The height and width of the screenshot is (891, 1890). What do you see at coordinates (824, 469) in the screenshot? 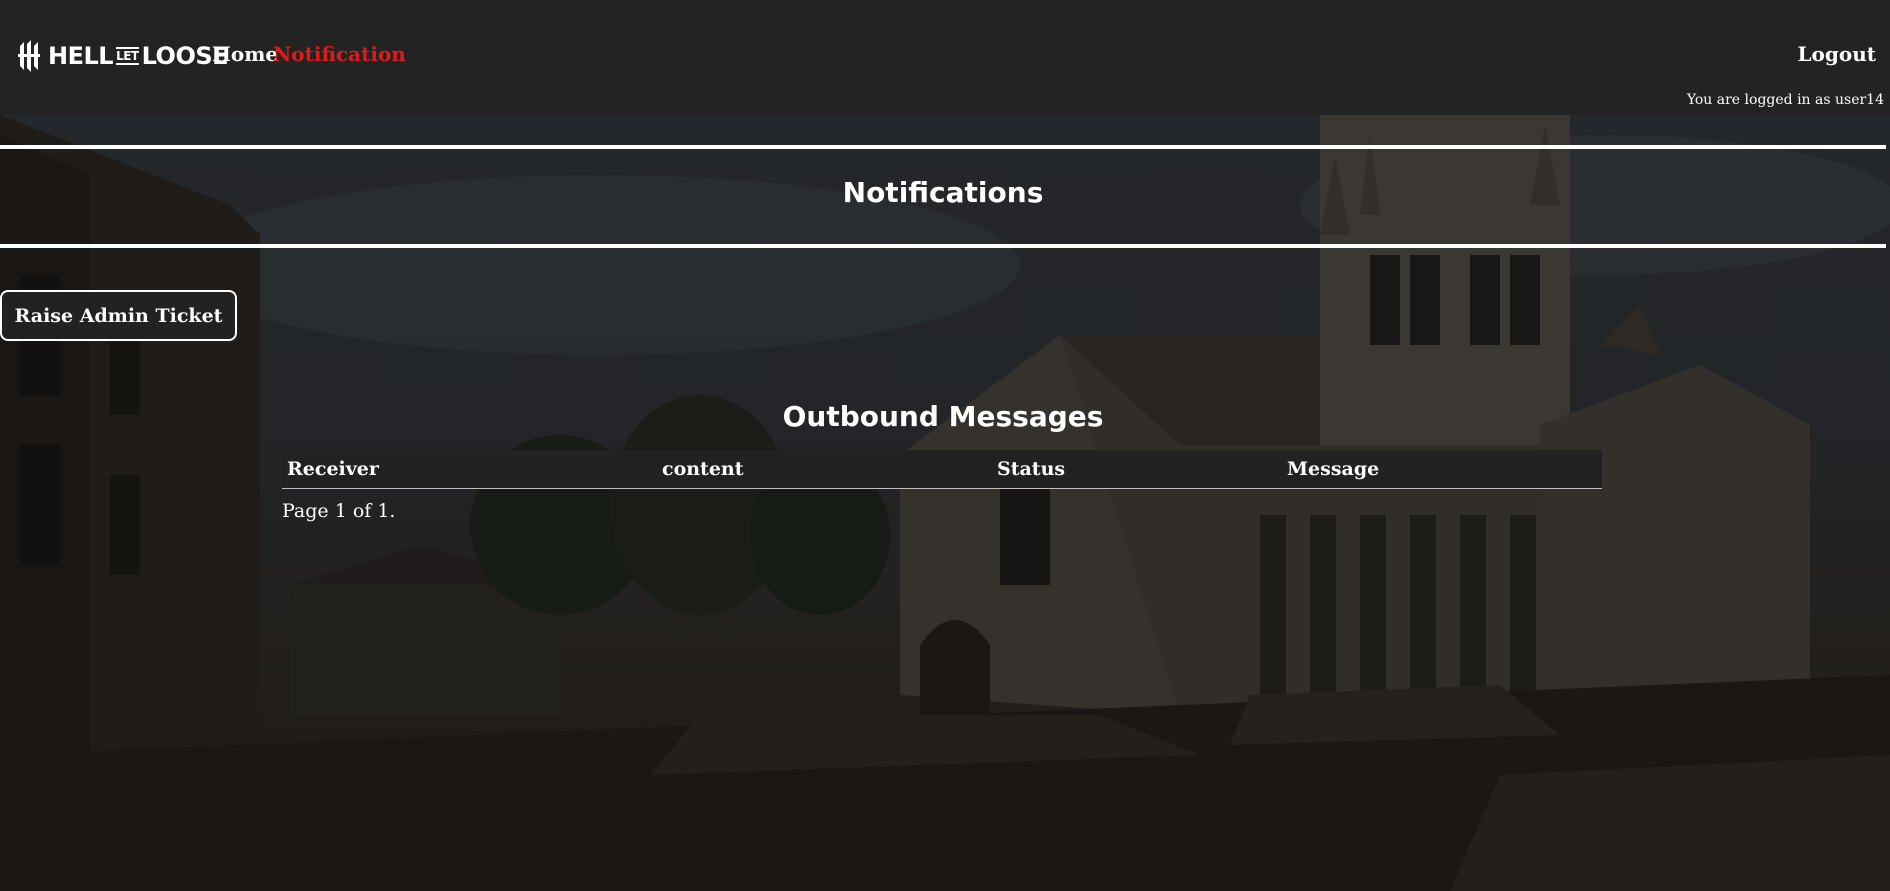
I see `column-header-content: content` at bounding box center [824, 469].